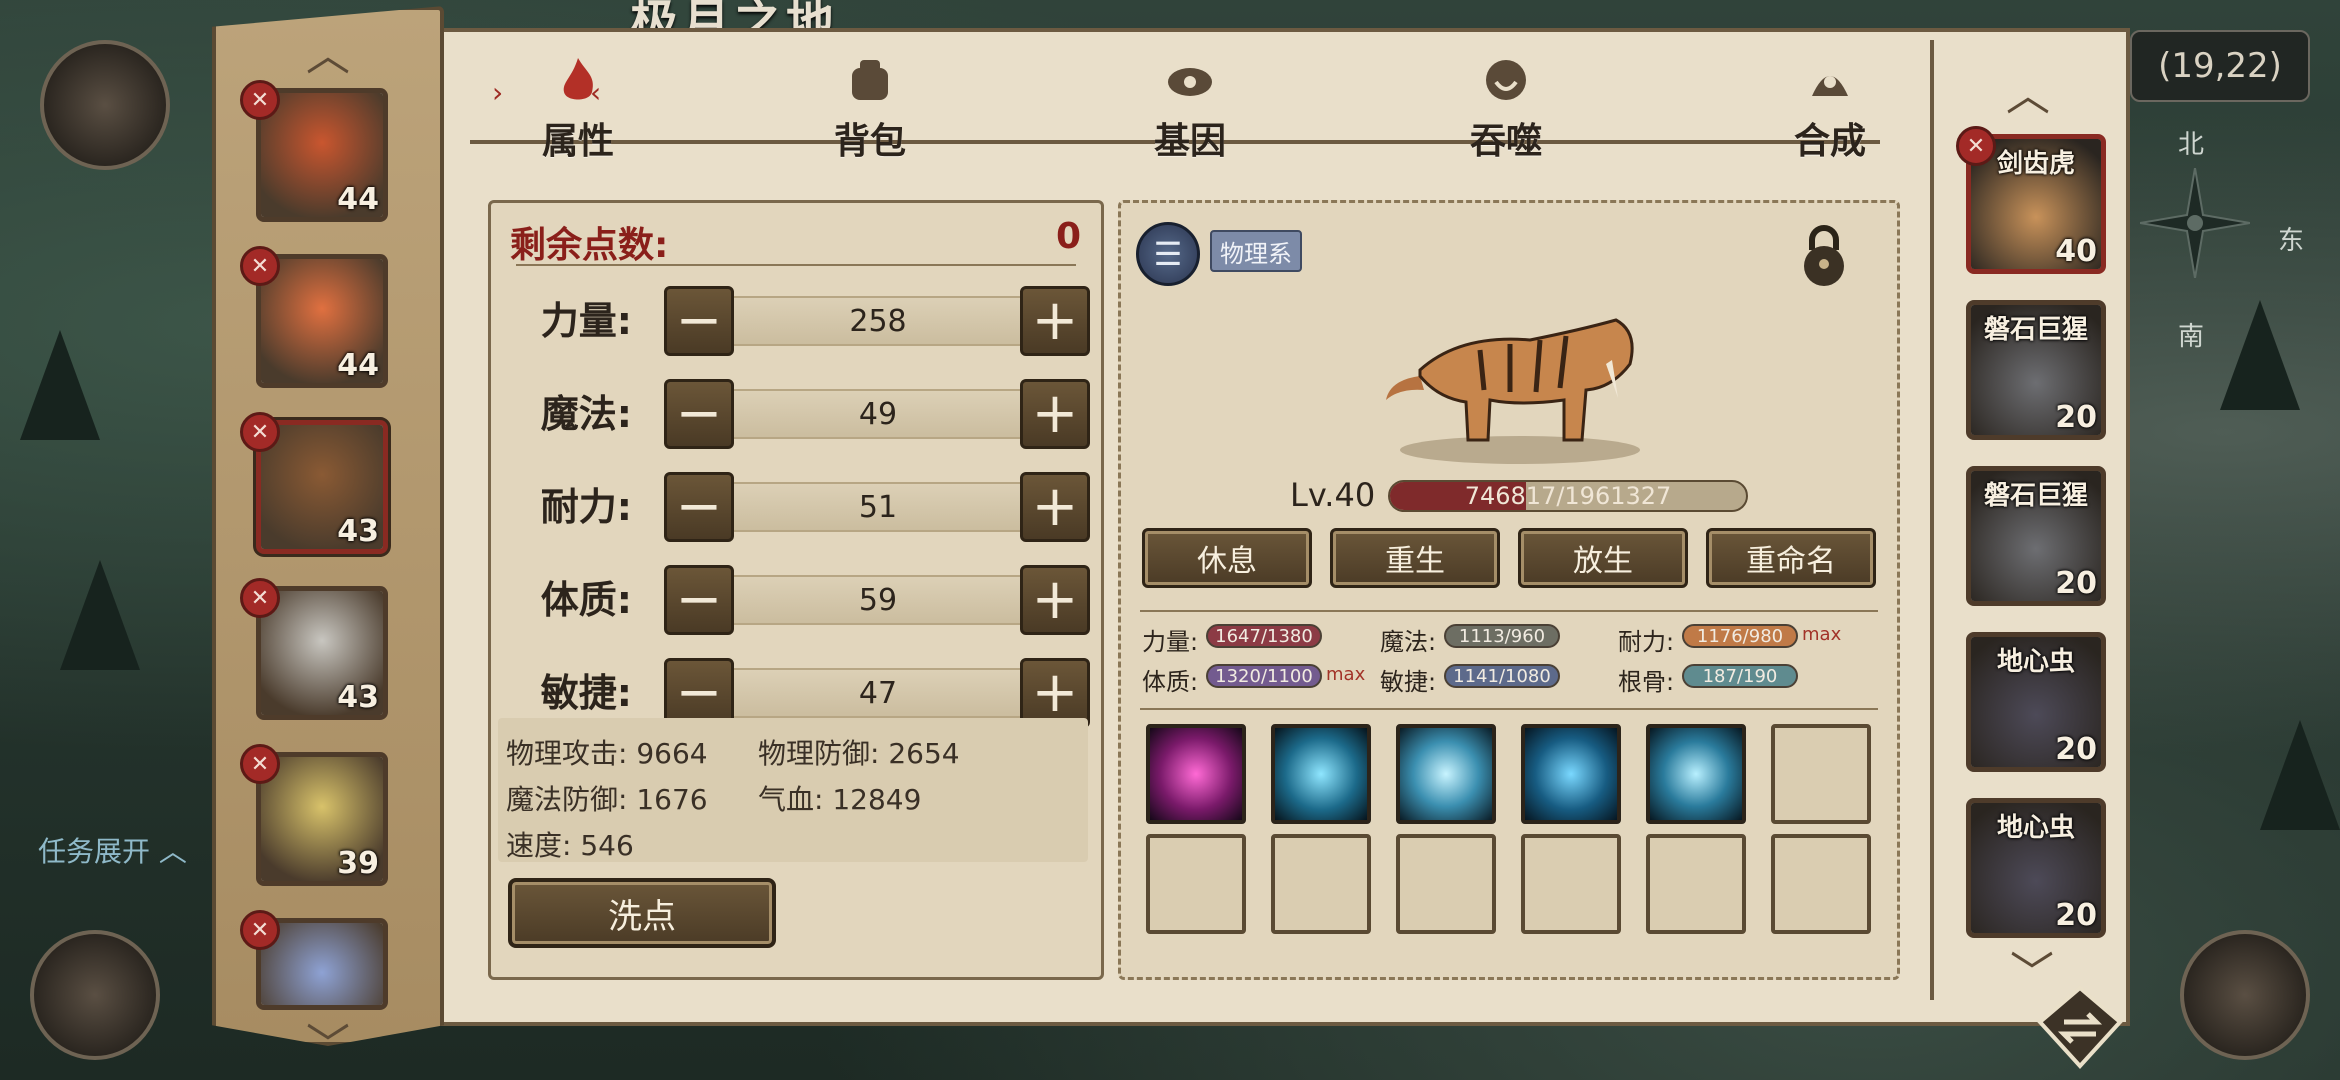  What do you see at coordinates (1646, 682) in the screenshot?
I see `growth-label: 根骨:` at bounding box center [1646, 682].